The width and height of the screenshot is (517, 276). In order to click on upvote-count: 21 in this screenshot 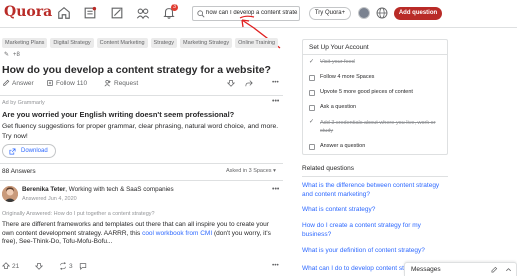, I will do `click(16, 266)`.